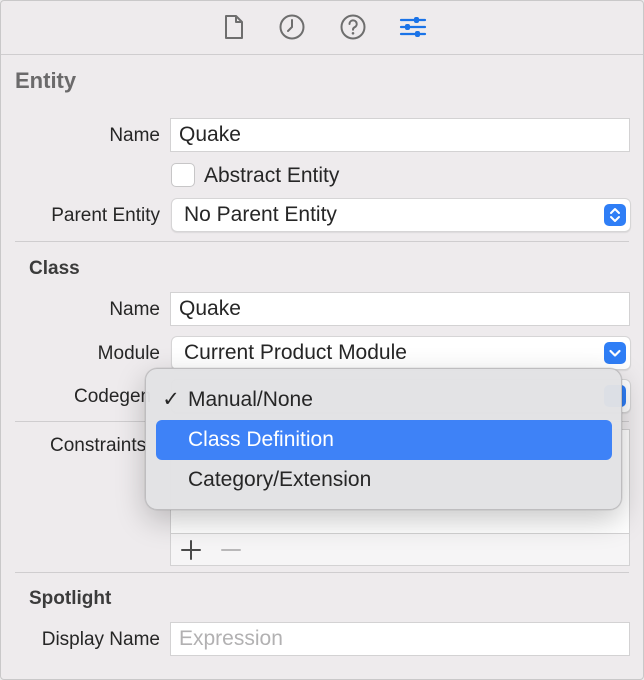 The height and width of the screenshot is (680, 644). Describe the element at coordinates (128, 353) in the screenshot. I see `module-label: Module` at that location.